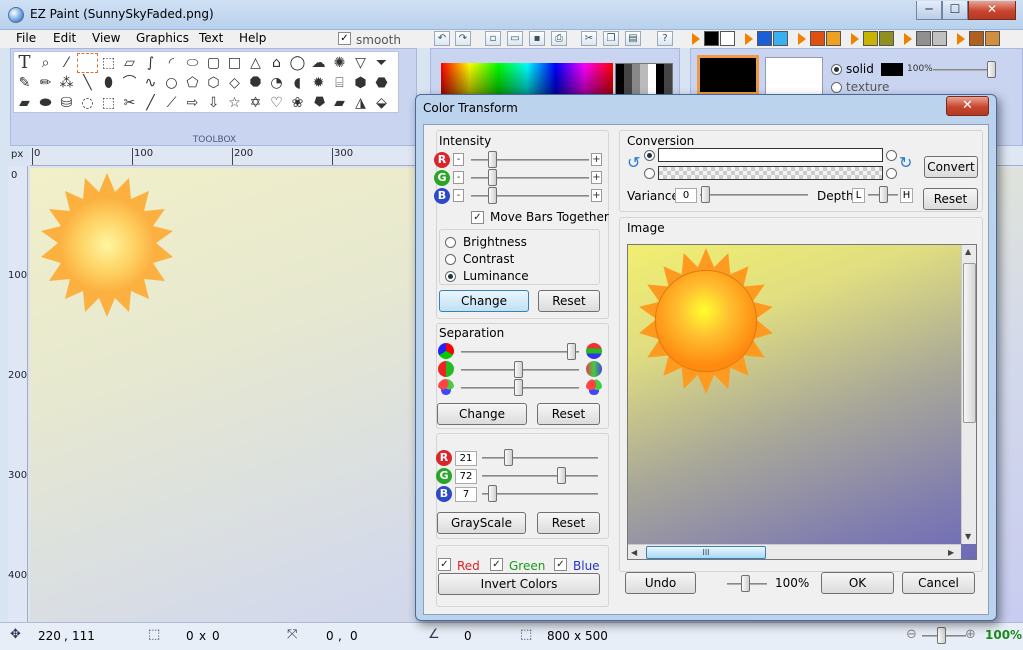  I want to click on shape-icon: ⌂, so click(276, 63).